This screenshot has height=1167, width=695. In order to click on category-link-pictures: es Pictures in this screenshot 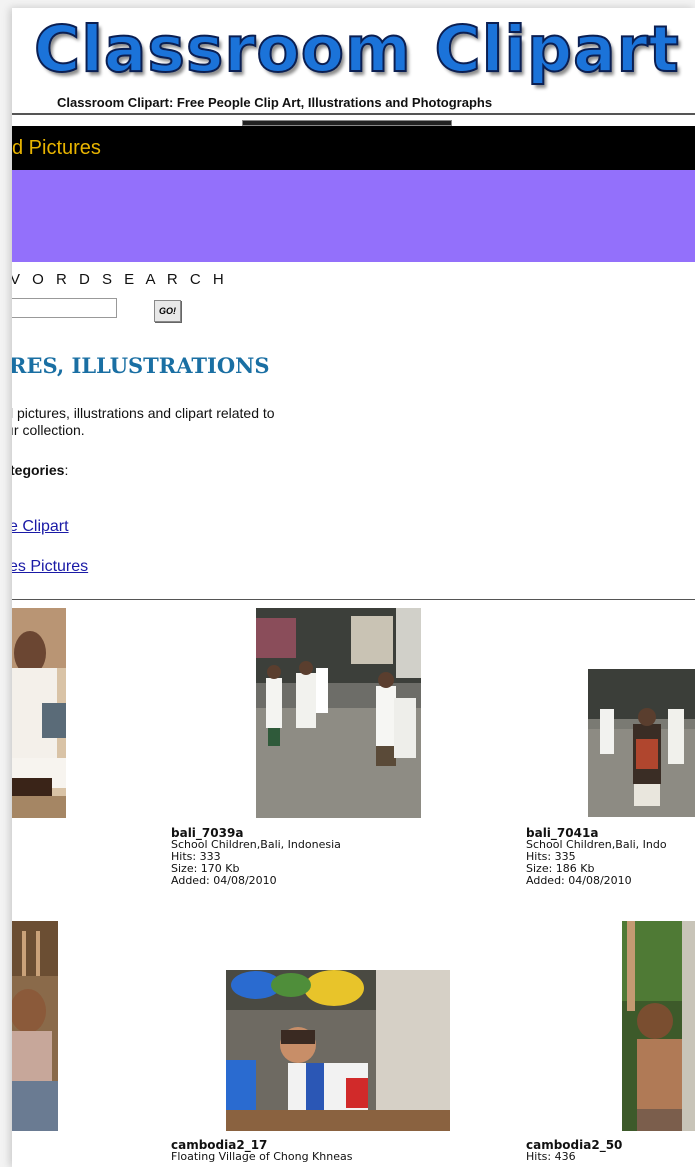, I will do `click(50, 567)`.